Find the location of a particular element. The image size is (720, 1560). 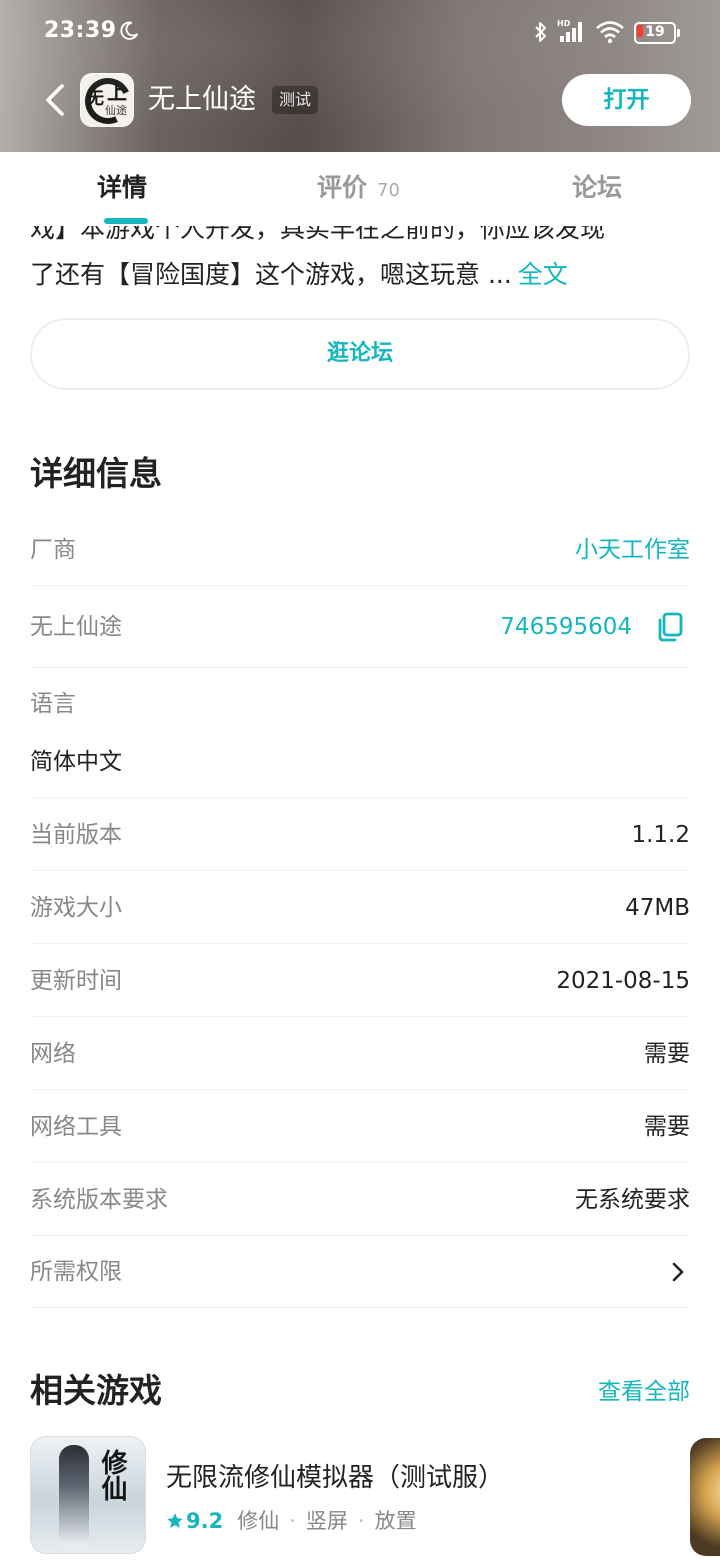

network-tool-row: 网络工具 需要 is located at coordinates (360, 1126).